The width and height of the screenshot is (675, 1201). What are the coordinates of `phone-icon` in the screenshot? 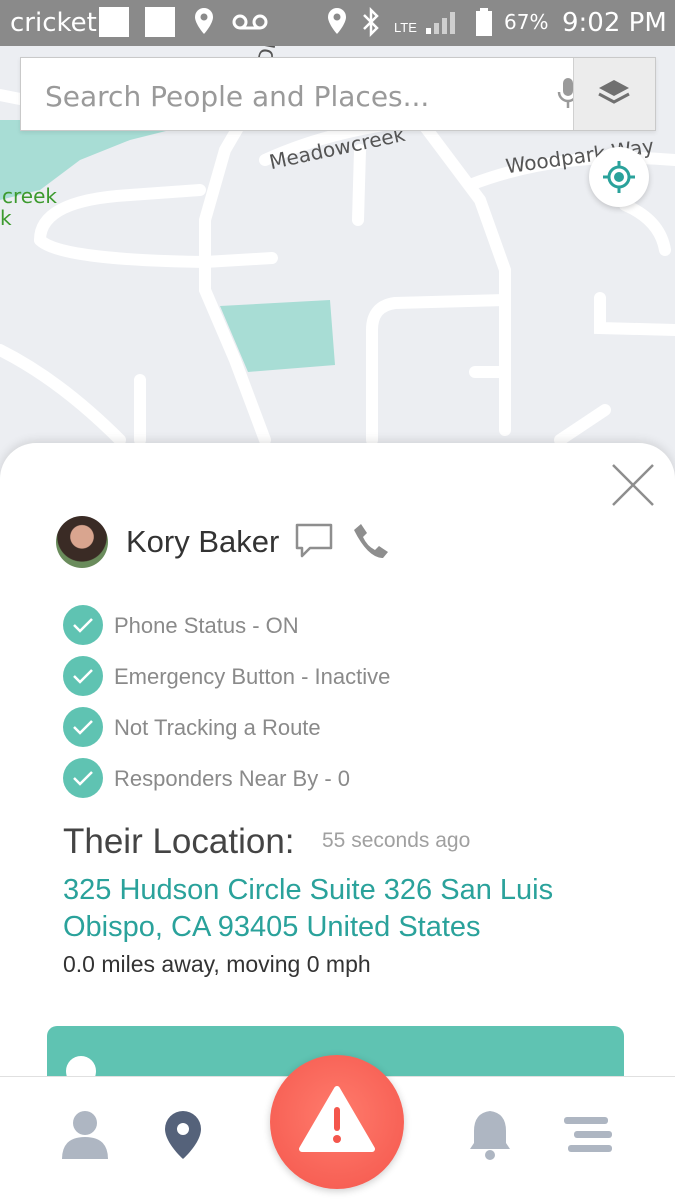 It's located at (371, 541).